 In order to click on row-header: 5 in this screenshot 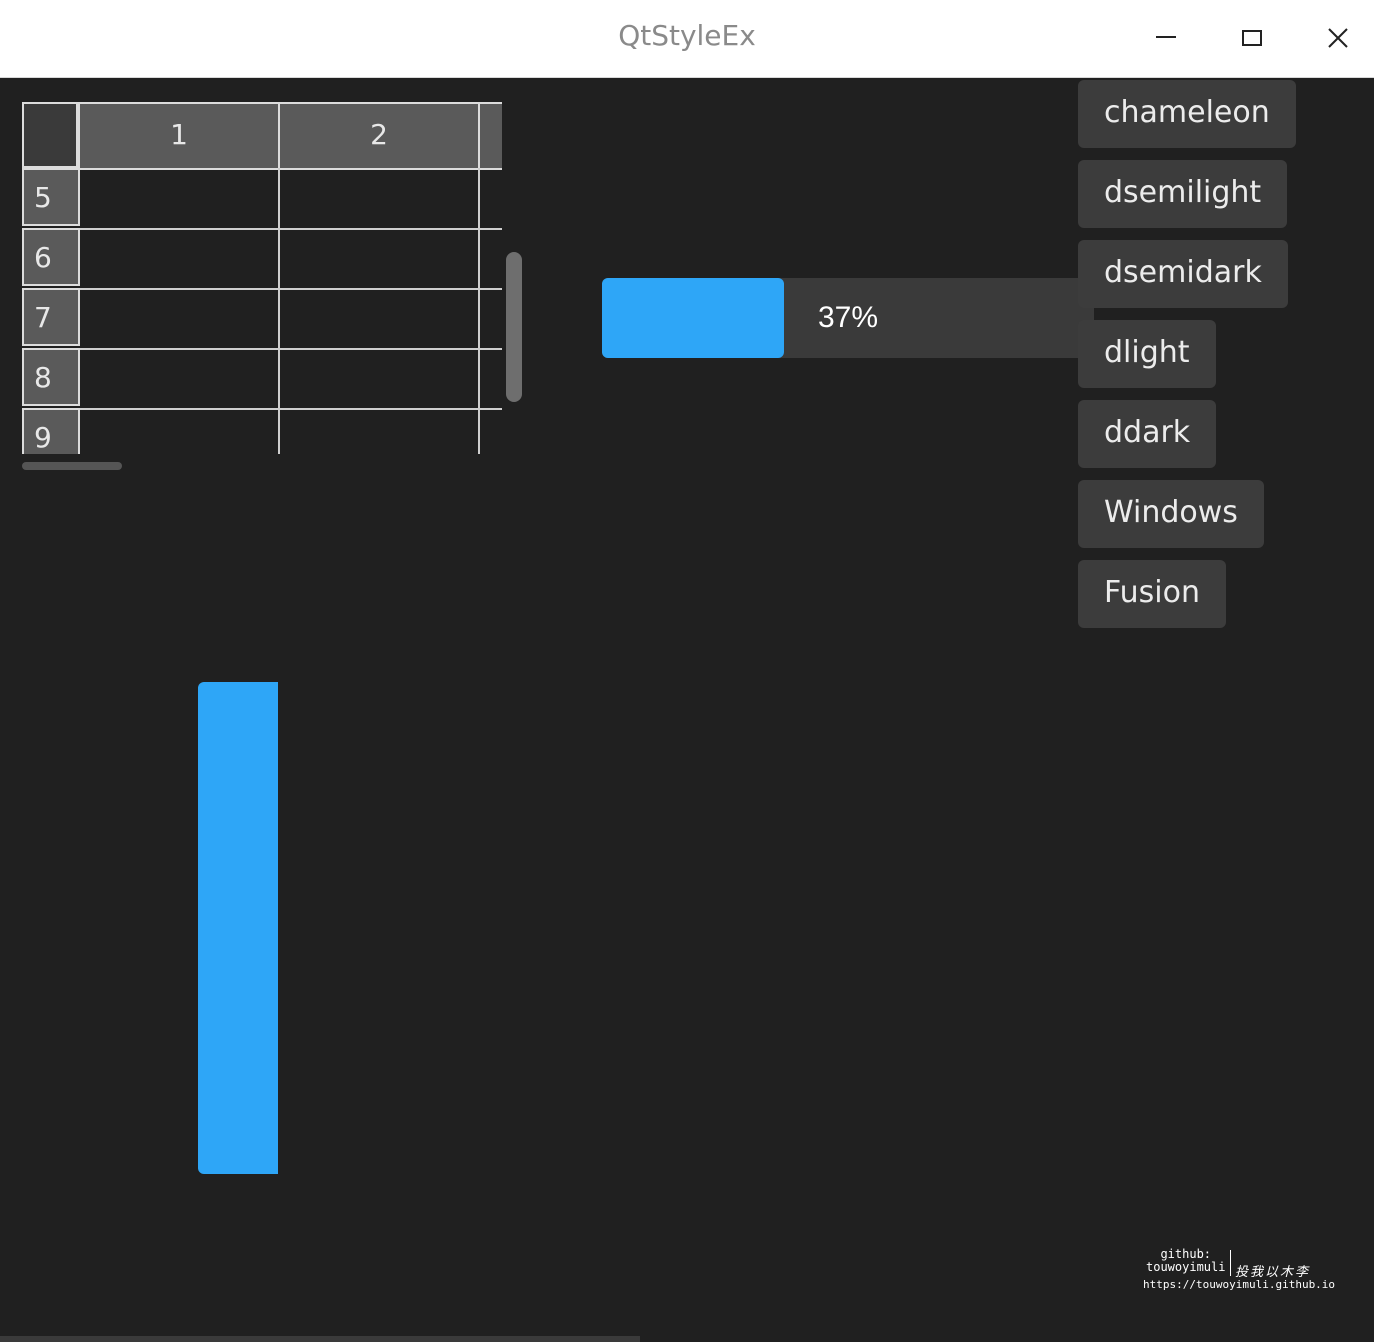, I will do `click(51, 197)`.